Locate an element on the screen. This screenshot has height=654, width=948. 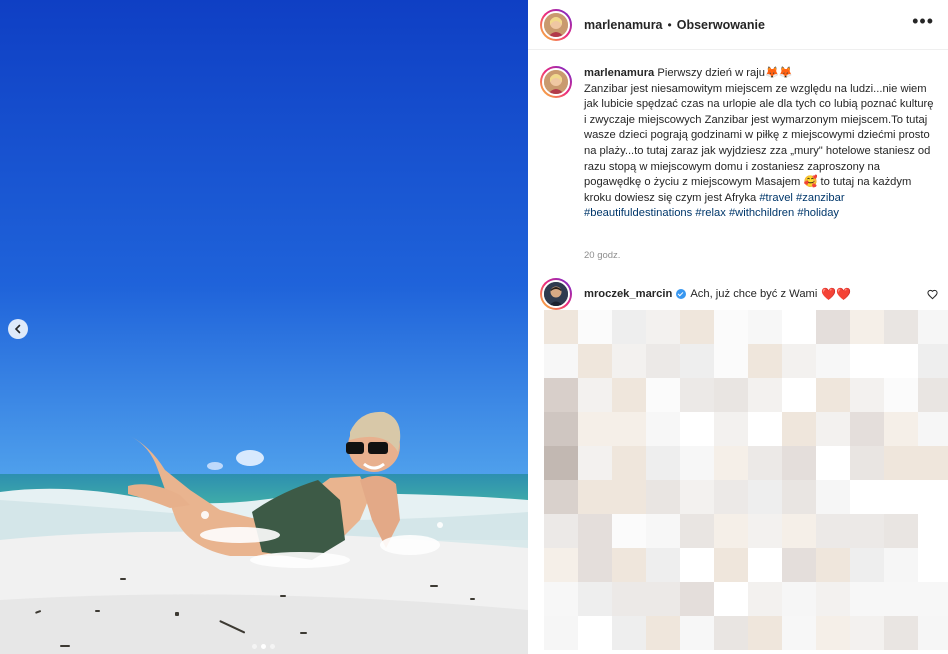
chevron-left-icon is located at coordinates (17, 329).